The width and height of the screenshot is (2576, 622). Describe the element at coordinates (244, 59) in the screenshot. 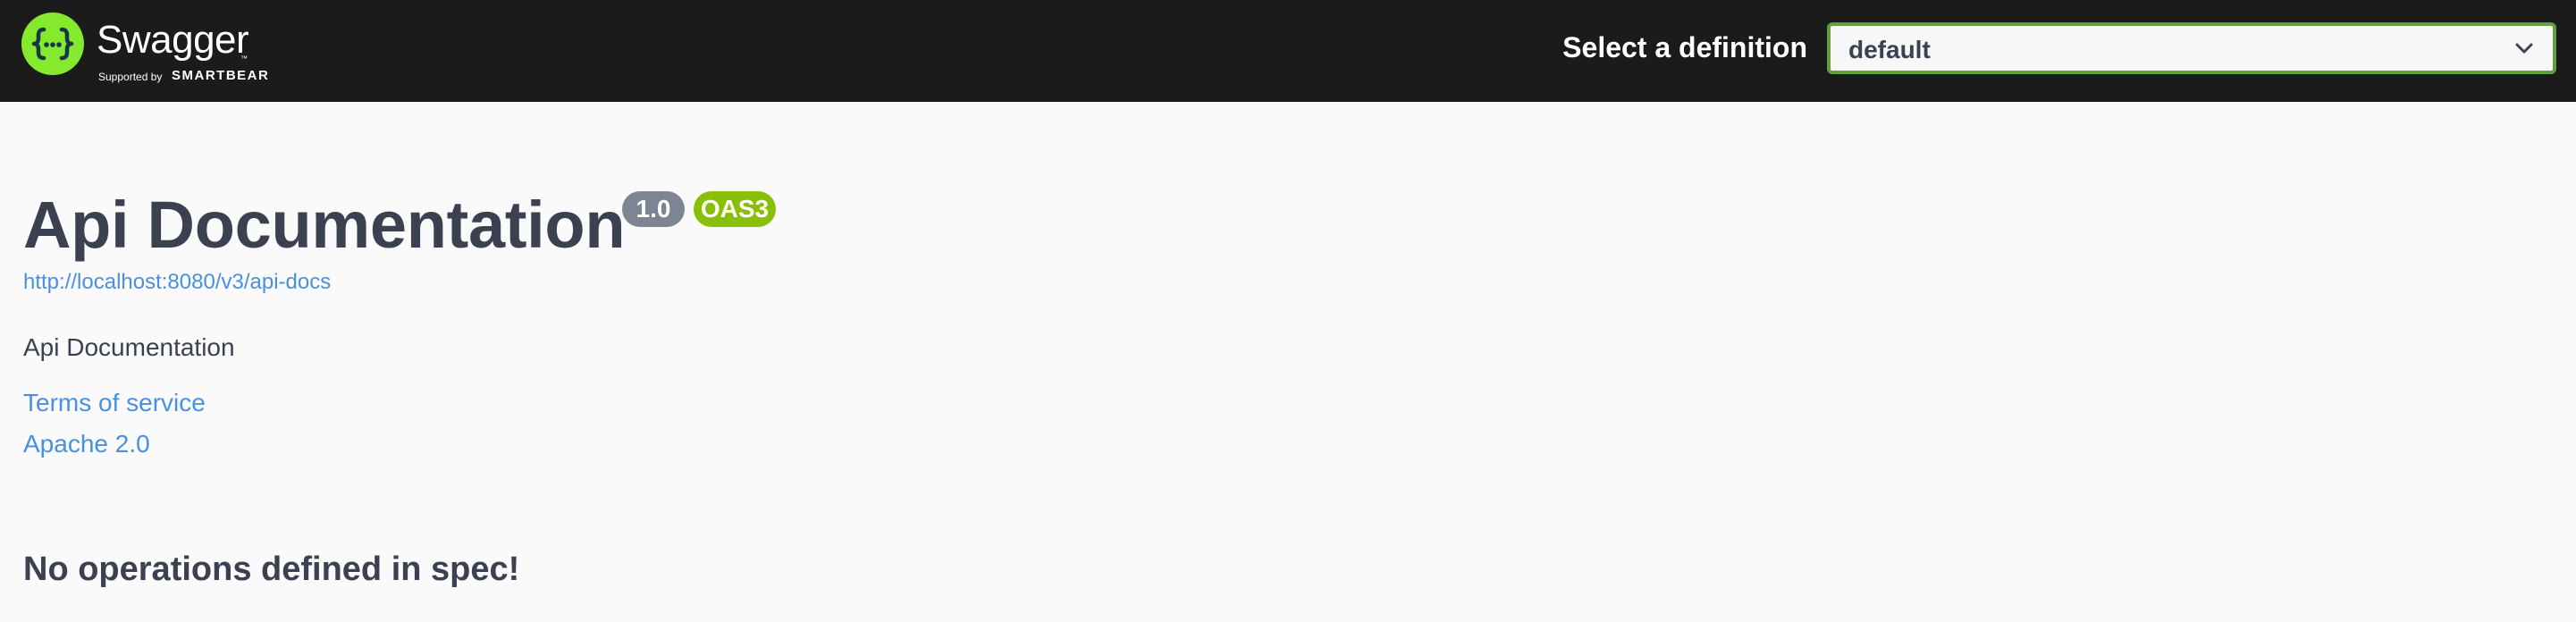

I see `trademark-symbol: ™` at that location.